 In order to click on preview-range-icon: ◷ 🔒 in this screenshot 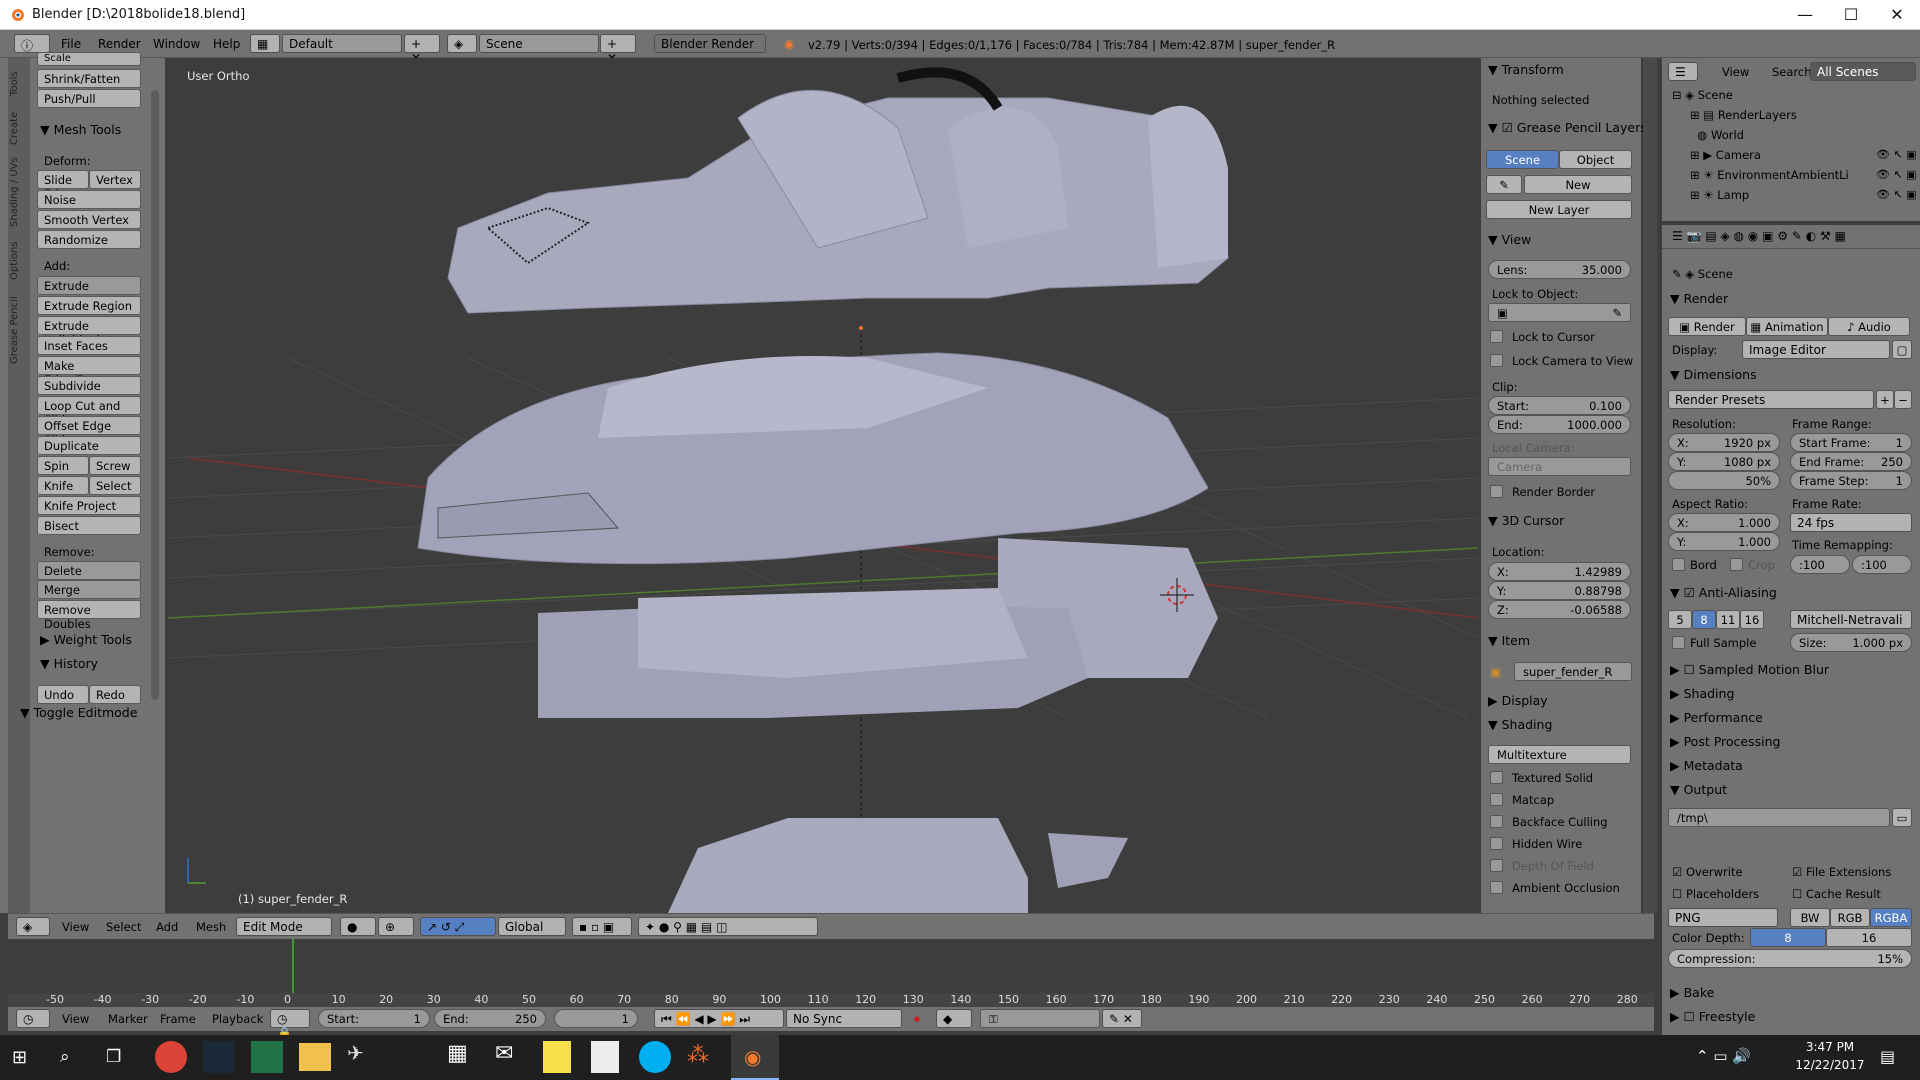, I will do `click(290, 1024)`.